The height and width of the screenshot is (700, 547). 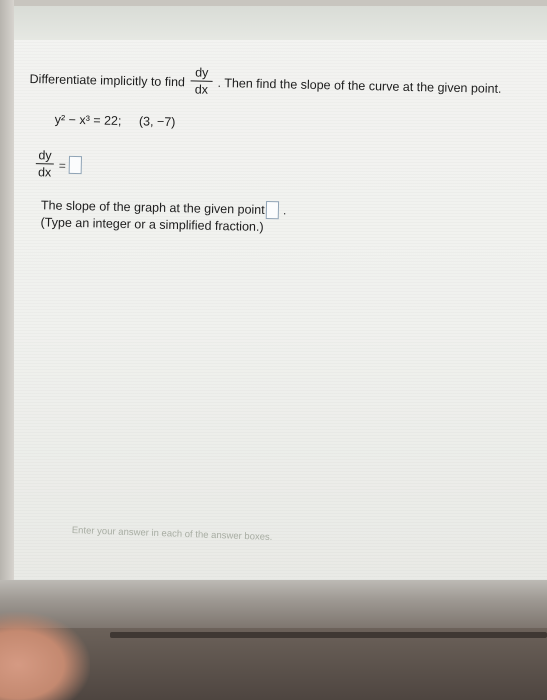 What do you see at coordinates (95, 166) in the screenshot?
I see `dydx-answer-row: dy dx =` at bounding box center [95, 166].